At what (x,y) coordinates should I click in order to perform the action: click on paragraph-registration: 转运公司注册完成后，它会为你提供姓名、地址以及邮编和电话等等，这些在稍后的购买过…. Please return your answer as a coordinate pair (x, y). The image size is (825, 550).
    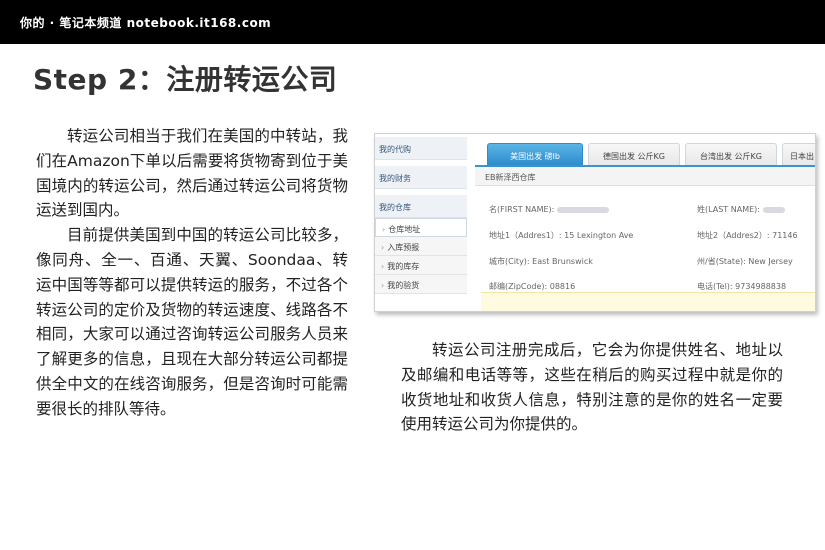
    Looking at the image, I should click on (592, 387).